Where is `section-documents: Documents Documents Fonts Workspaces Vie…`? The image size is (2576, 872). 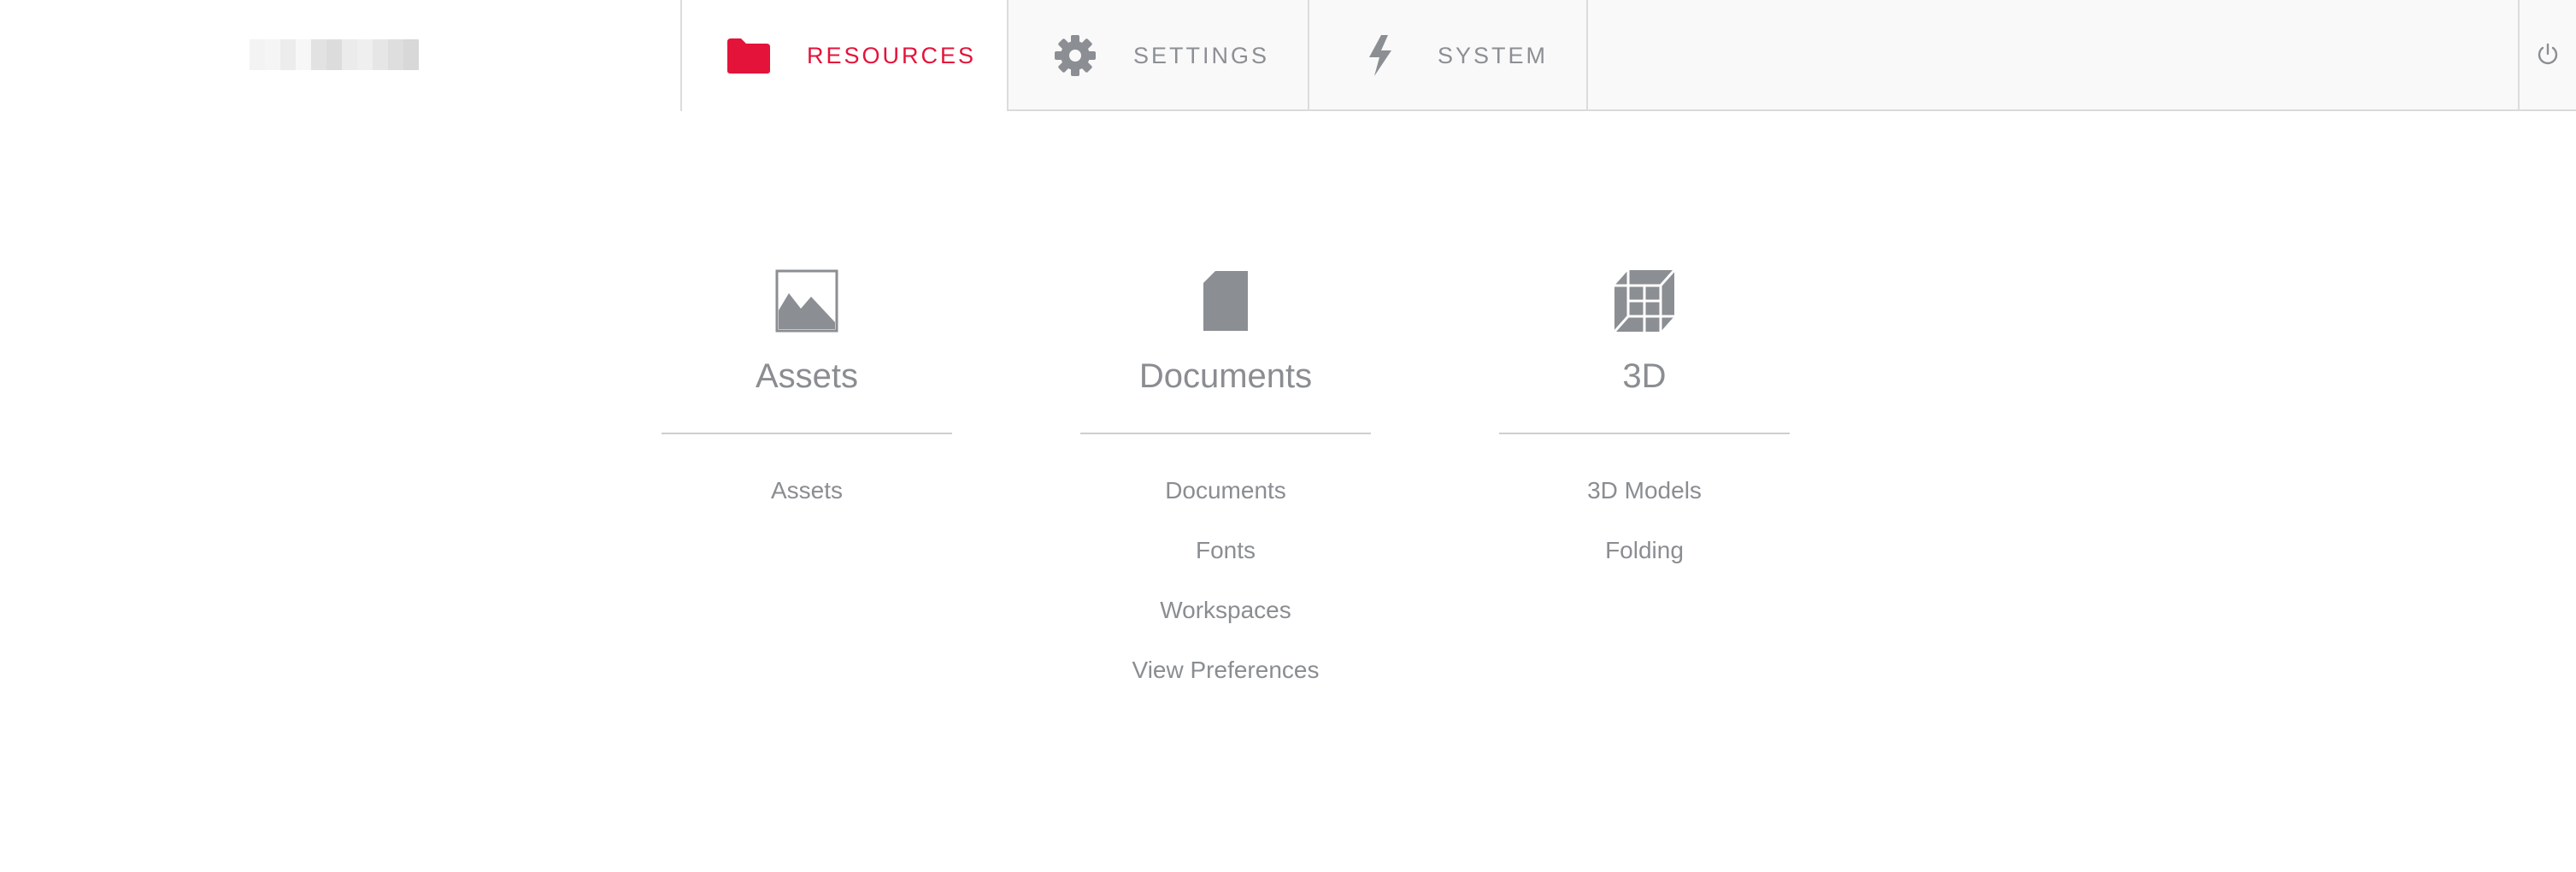 section-documents: Documents Documents Fonts Workspaces Vie… is located at coordinates (1225, 498).